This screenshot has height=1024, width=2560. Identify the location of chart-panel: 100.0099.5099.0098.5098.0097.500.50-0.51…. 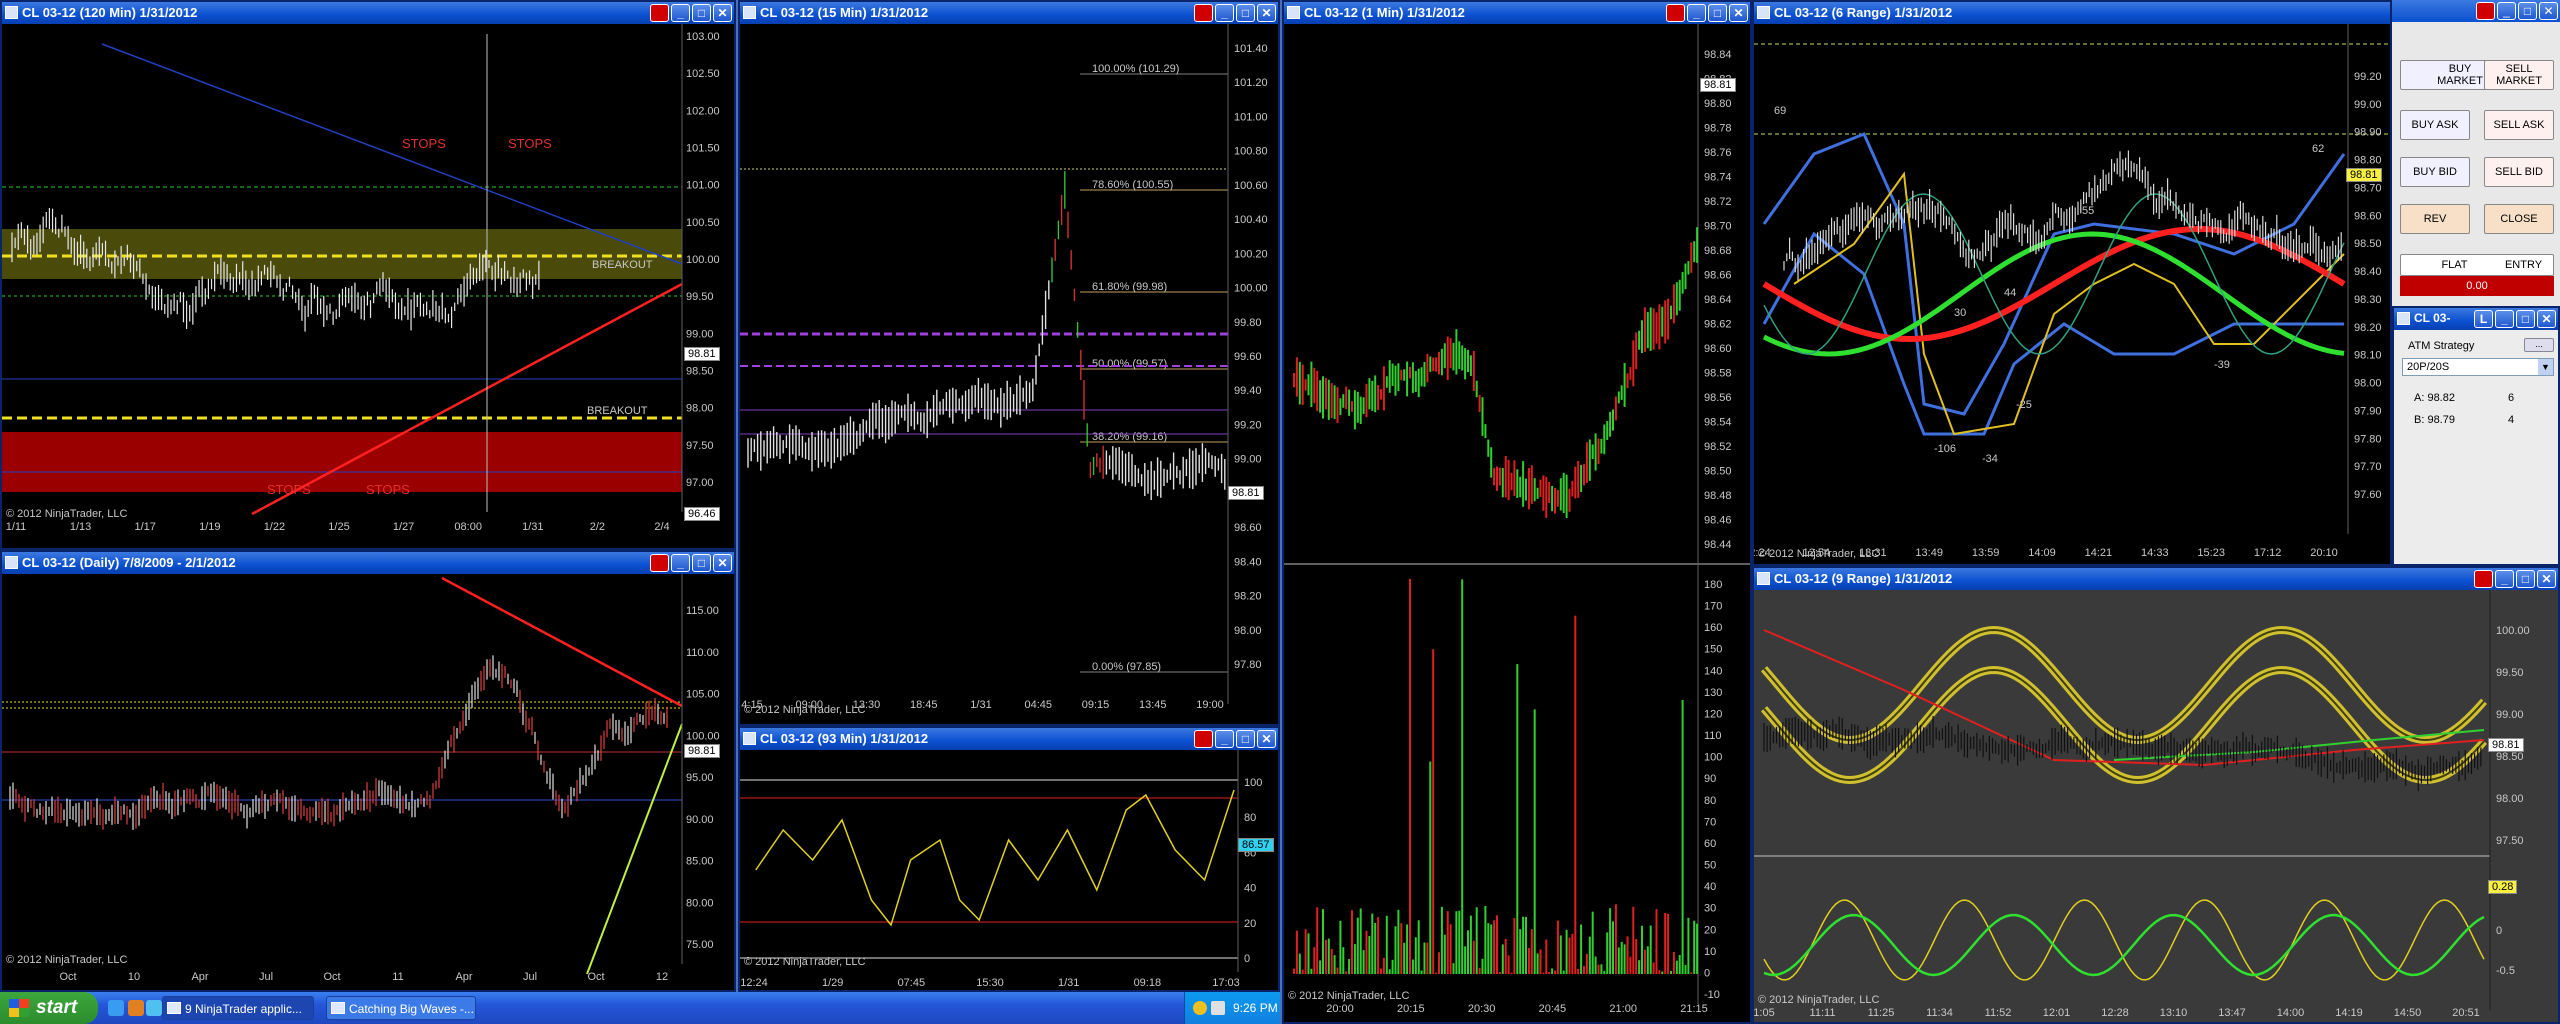
(2156, 806).